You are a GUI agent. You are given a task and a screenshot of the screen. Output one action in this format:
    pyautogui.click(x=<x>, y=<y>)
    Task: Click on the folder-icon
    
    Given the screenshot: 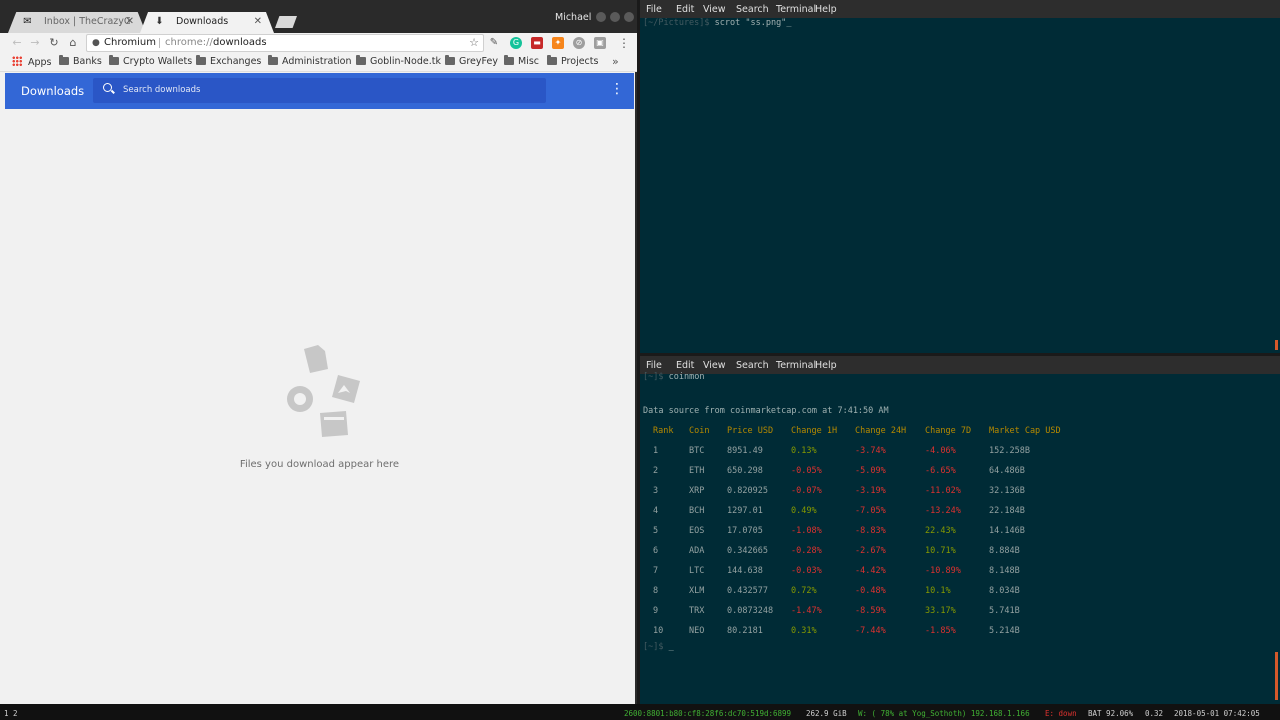 What is the action you would take?
    pyautogui.click(x=552, y=60)
    